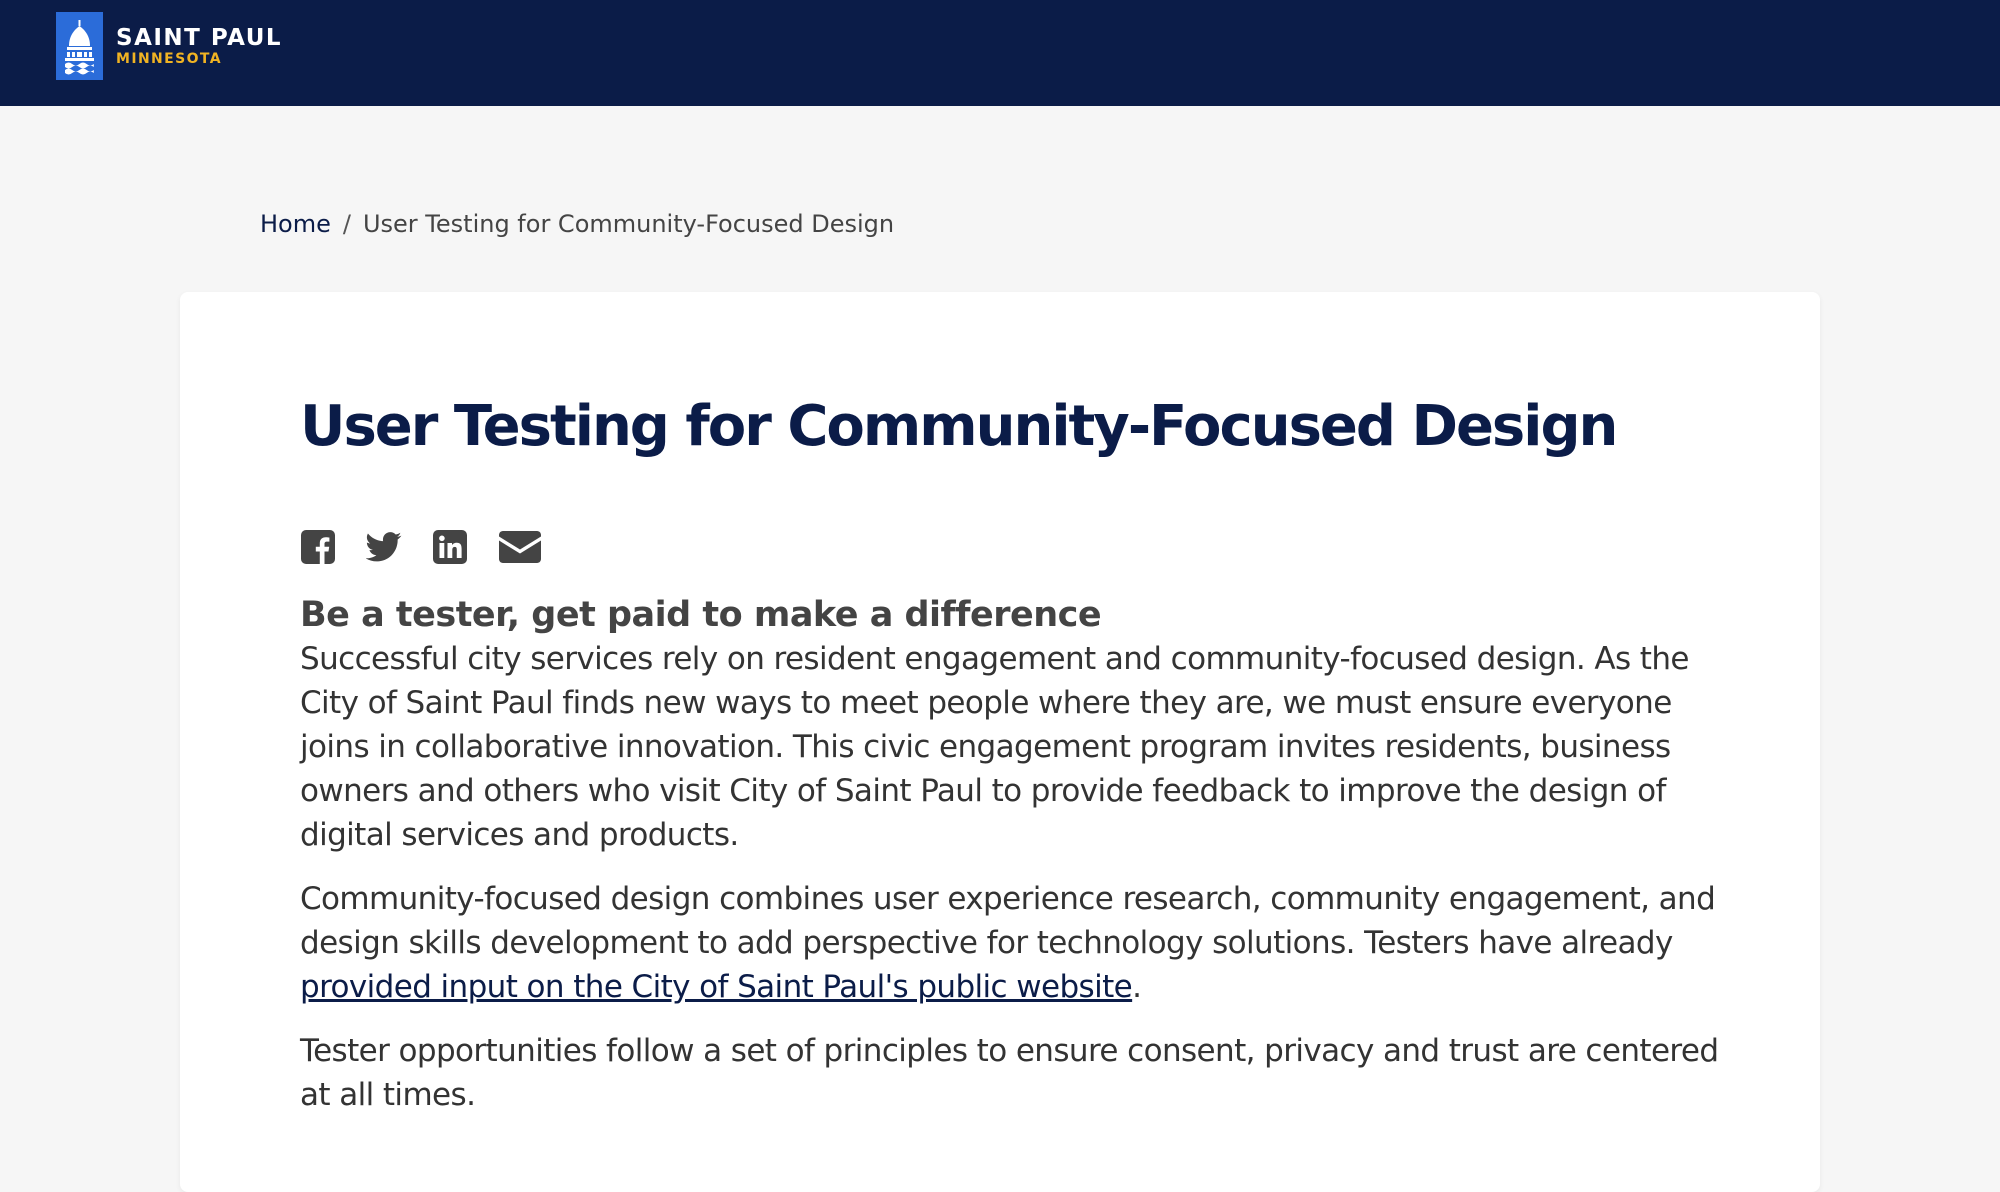  I want to click on logo-wordmark: SAINT PAUL MINNESOTA, so click(199, 46).